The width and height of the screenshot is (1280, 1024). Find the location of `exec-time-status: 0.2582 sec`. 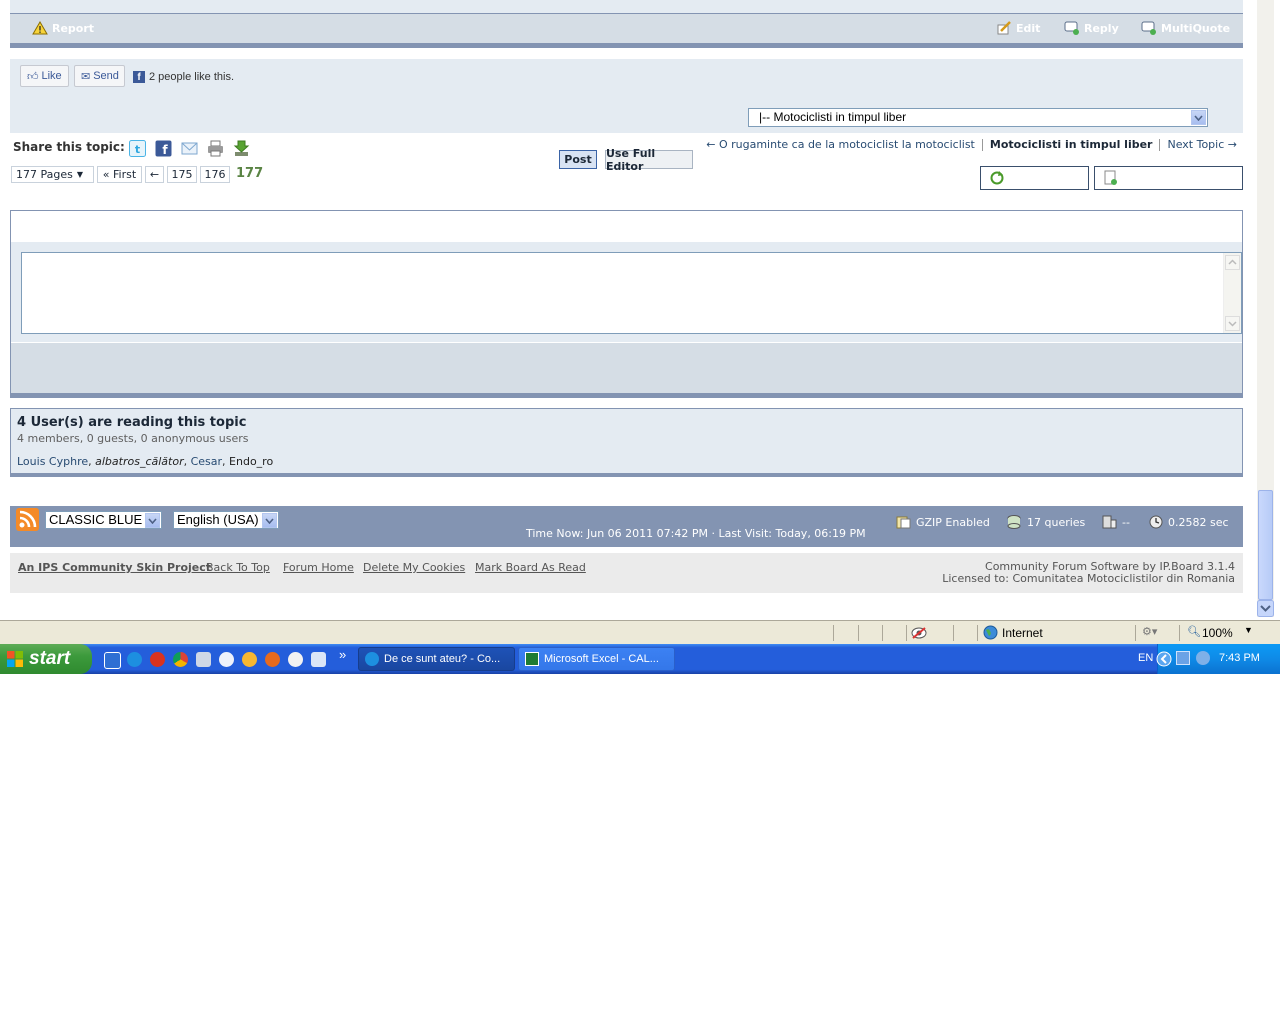

exec-time-status: 0.2582 sec is located at coordinates (1189, 522).